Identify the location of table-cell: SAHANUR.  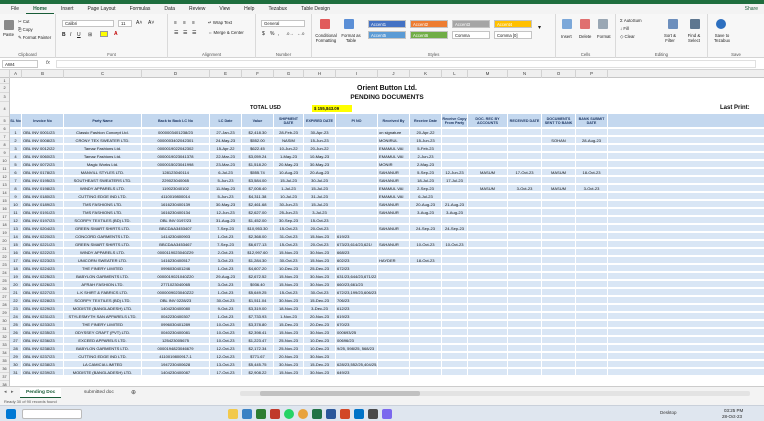
(394, 244).